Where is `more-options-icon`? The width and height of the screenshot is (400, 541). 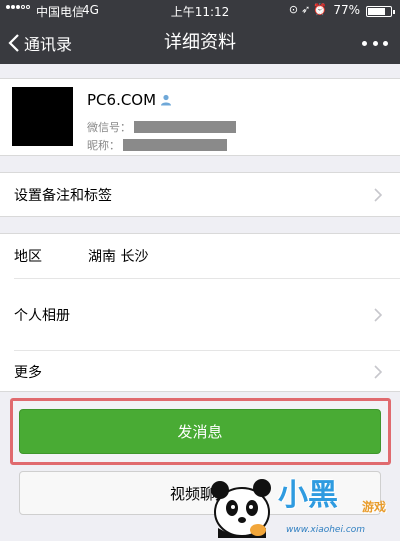
more-options-icon is located at coordinates (375, 43).